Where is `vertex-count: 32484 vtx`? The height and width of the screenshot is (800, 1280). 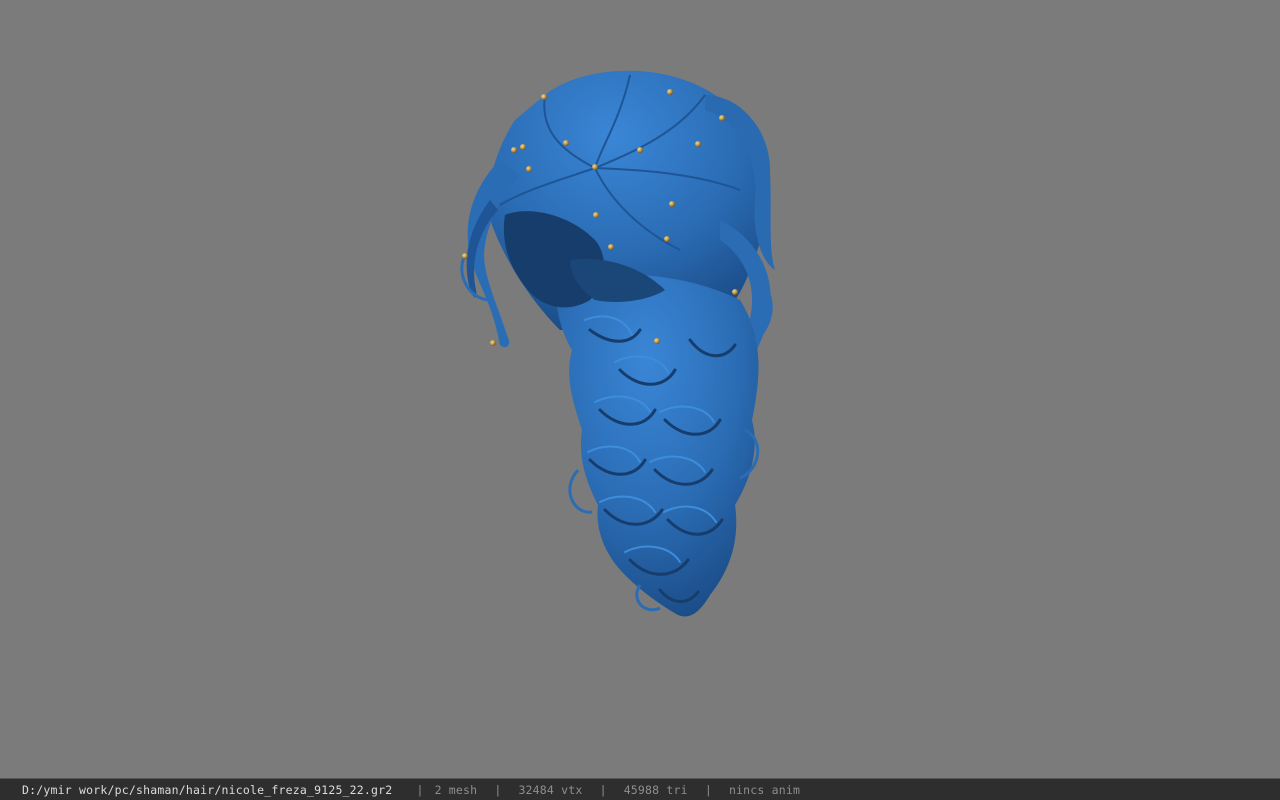
vertex-count: 32484 vtx is located at coordinates (550, 789).